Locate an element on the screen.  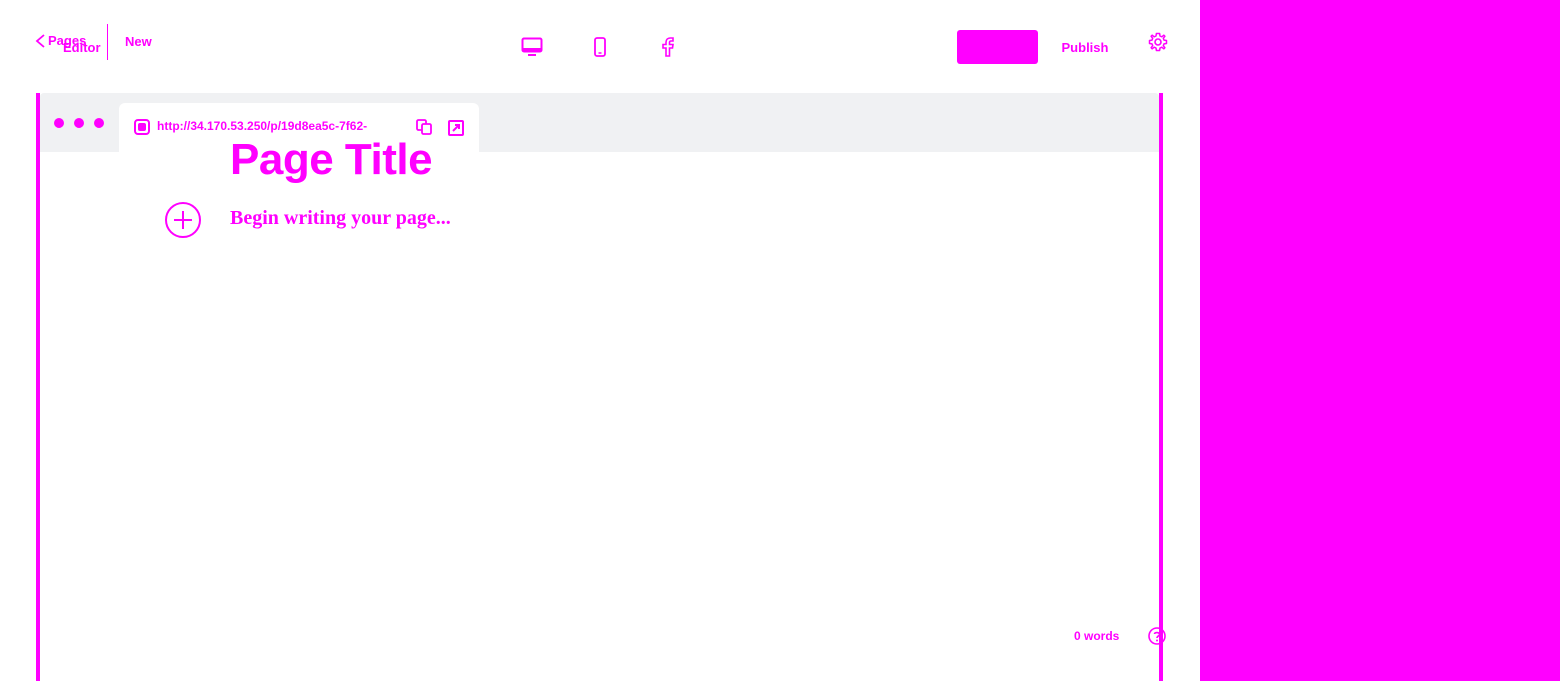
add-block-icon is located at coordinates (183, 220).